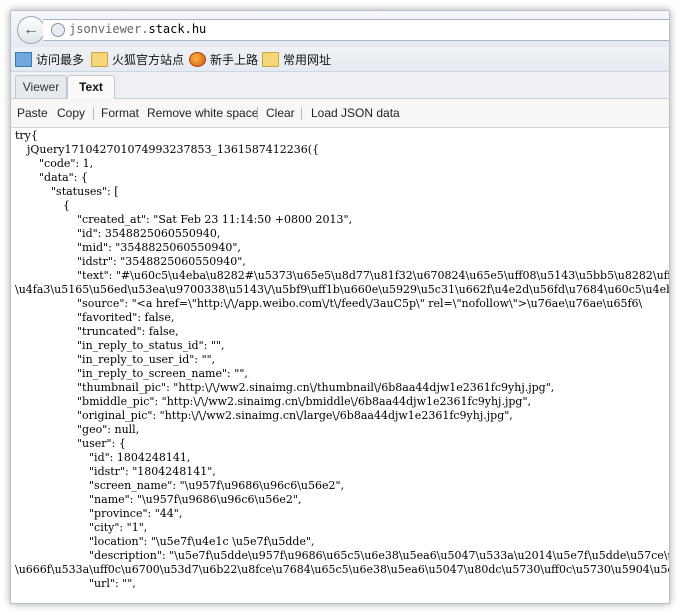 The height and width of the screenshot is (615, 682). I want to click on json-line: "favorited": false,, so click(126, 317).